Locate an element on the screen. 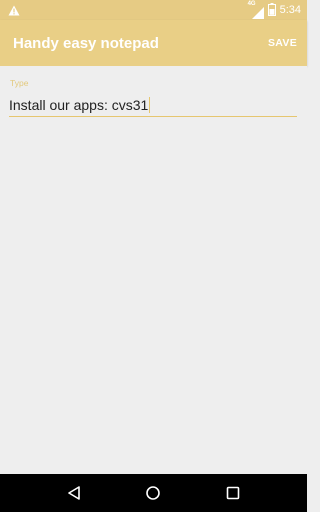 The height and width of the screenshot is (512, 320). status-indicators: 4G 5:34 is located at coordinates (274, 10).